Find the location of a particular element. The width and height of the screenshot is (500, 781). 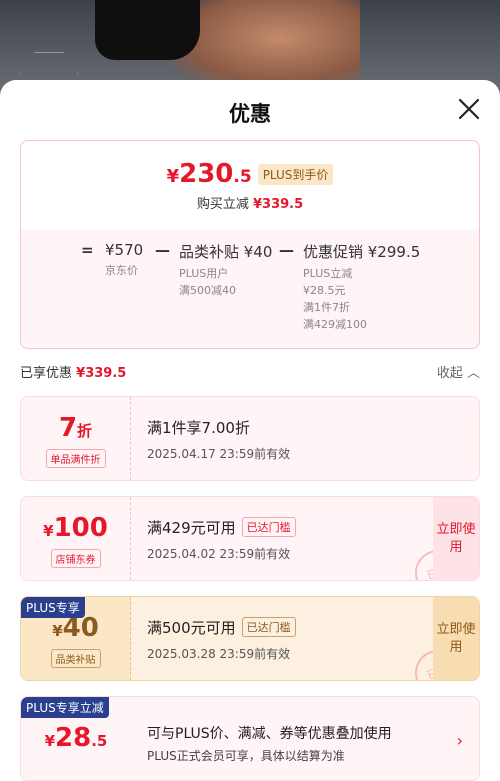

coupon-condition: 满429元可用 已达门槛 is located at coordinates (221, 527).